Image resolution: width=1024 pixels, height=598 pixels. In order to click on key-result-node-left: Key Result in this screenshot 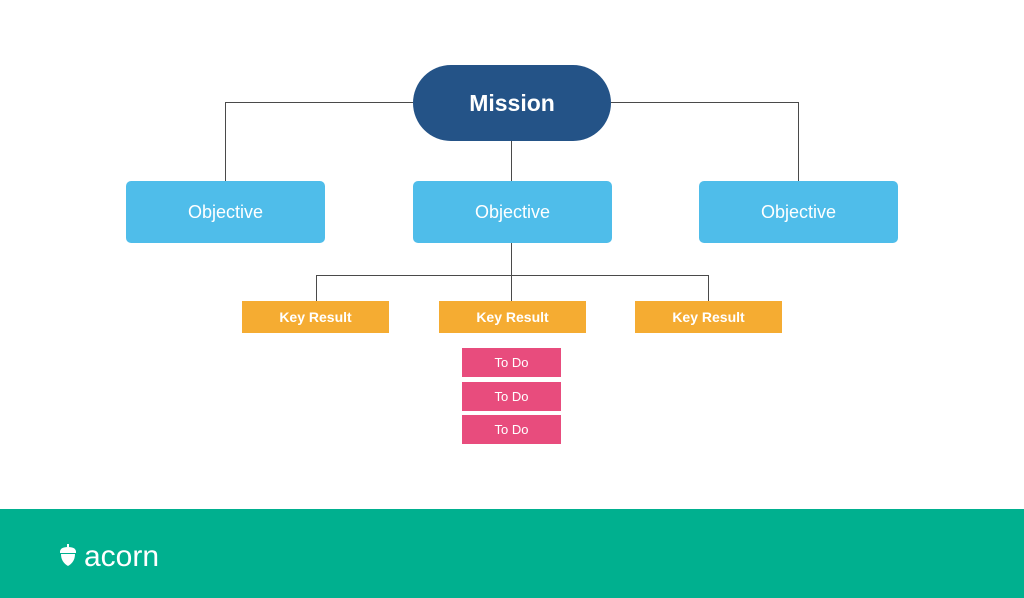, I will do `click(315, 317)`.